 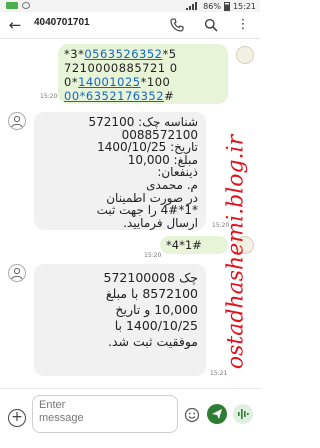 I want to click on message-line: 00*6352176352#, so click(x=119, y=96).